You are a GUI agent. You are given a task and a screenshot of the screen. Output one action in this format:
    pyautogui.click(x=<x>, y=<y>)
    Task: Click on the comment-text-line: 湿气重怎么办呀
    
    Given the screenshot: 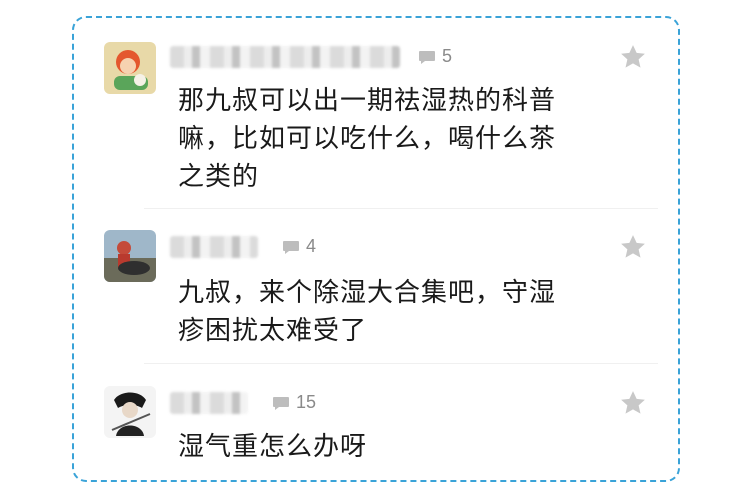 What is the action you would take?
    pyautogui.click(x=273, y=447)
    